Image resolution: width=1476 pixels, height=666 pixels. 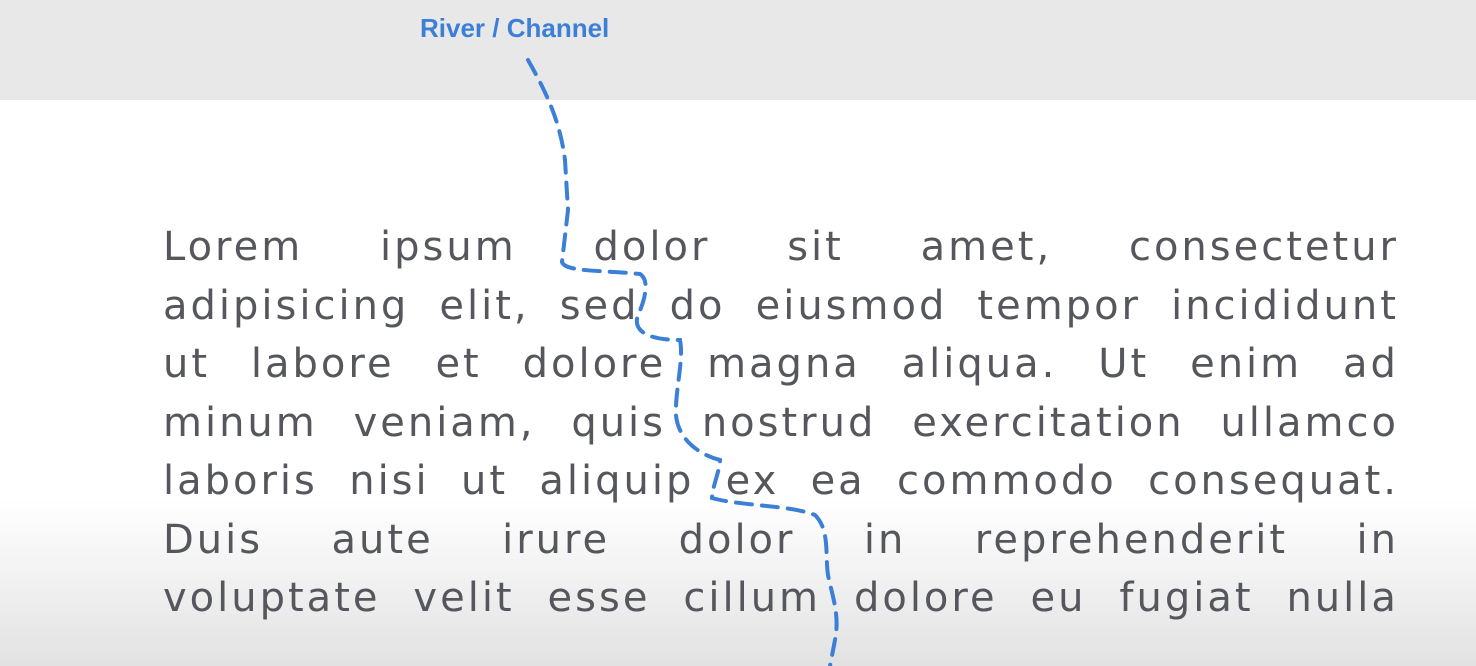 What do you see at coordinates (789, 422) in the screenshot?
I see `word: nostrud` at bounding box center [789, 422].